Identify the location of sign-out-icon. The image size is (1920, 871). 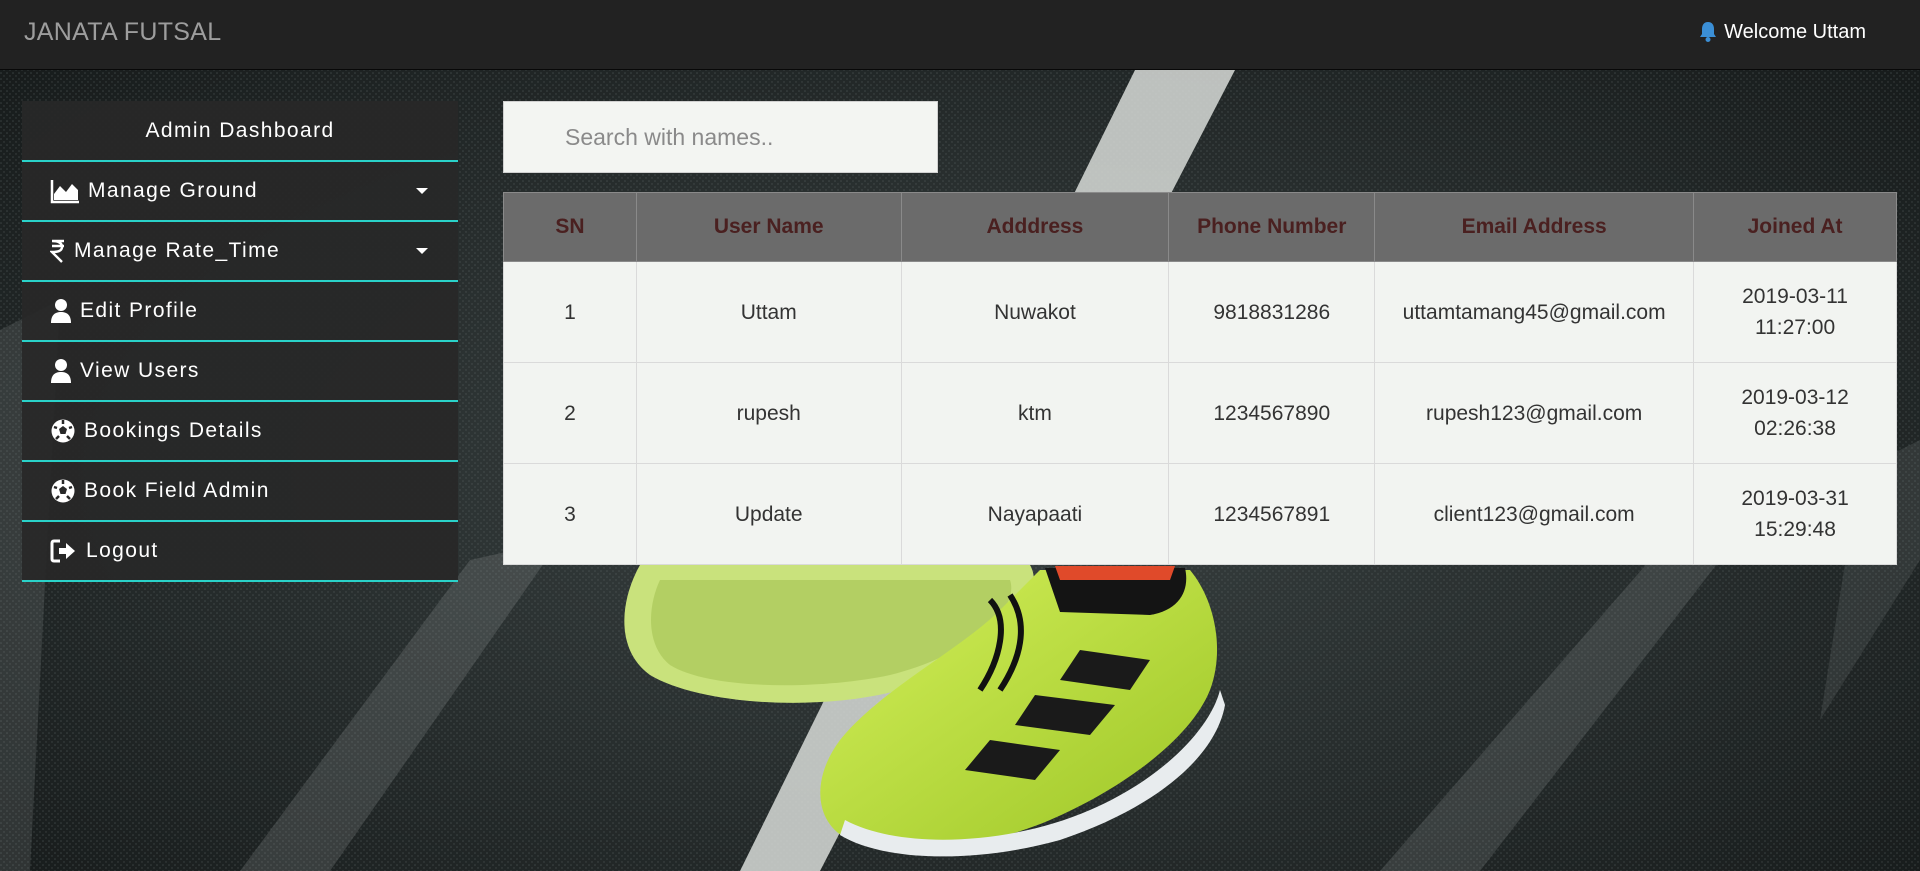
(64, 551).